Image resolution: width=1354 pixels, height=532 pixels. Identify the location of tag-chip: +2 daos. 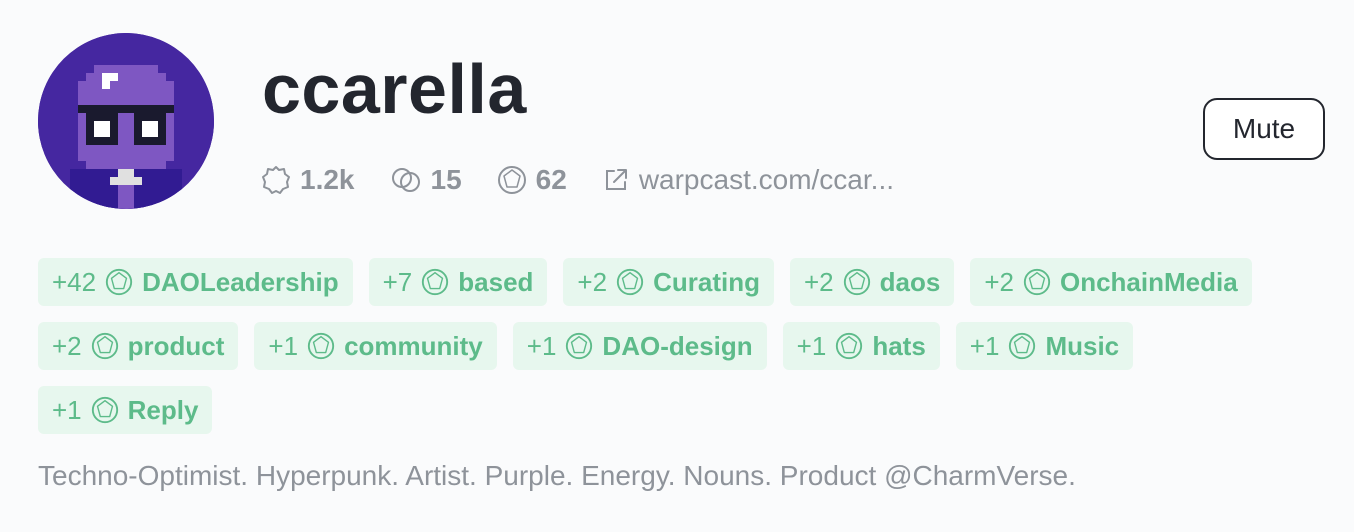
(872, 282).